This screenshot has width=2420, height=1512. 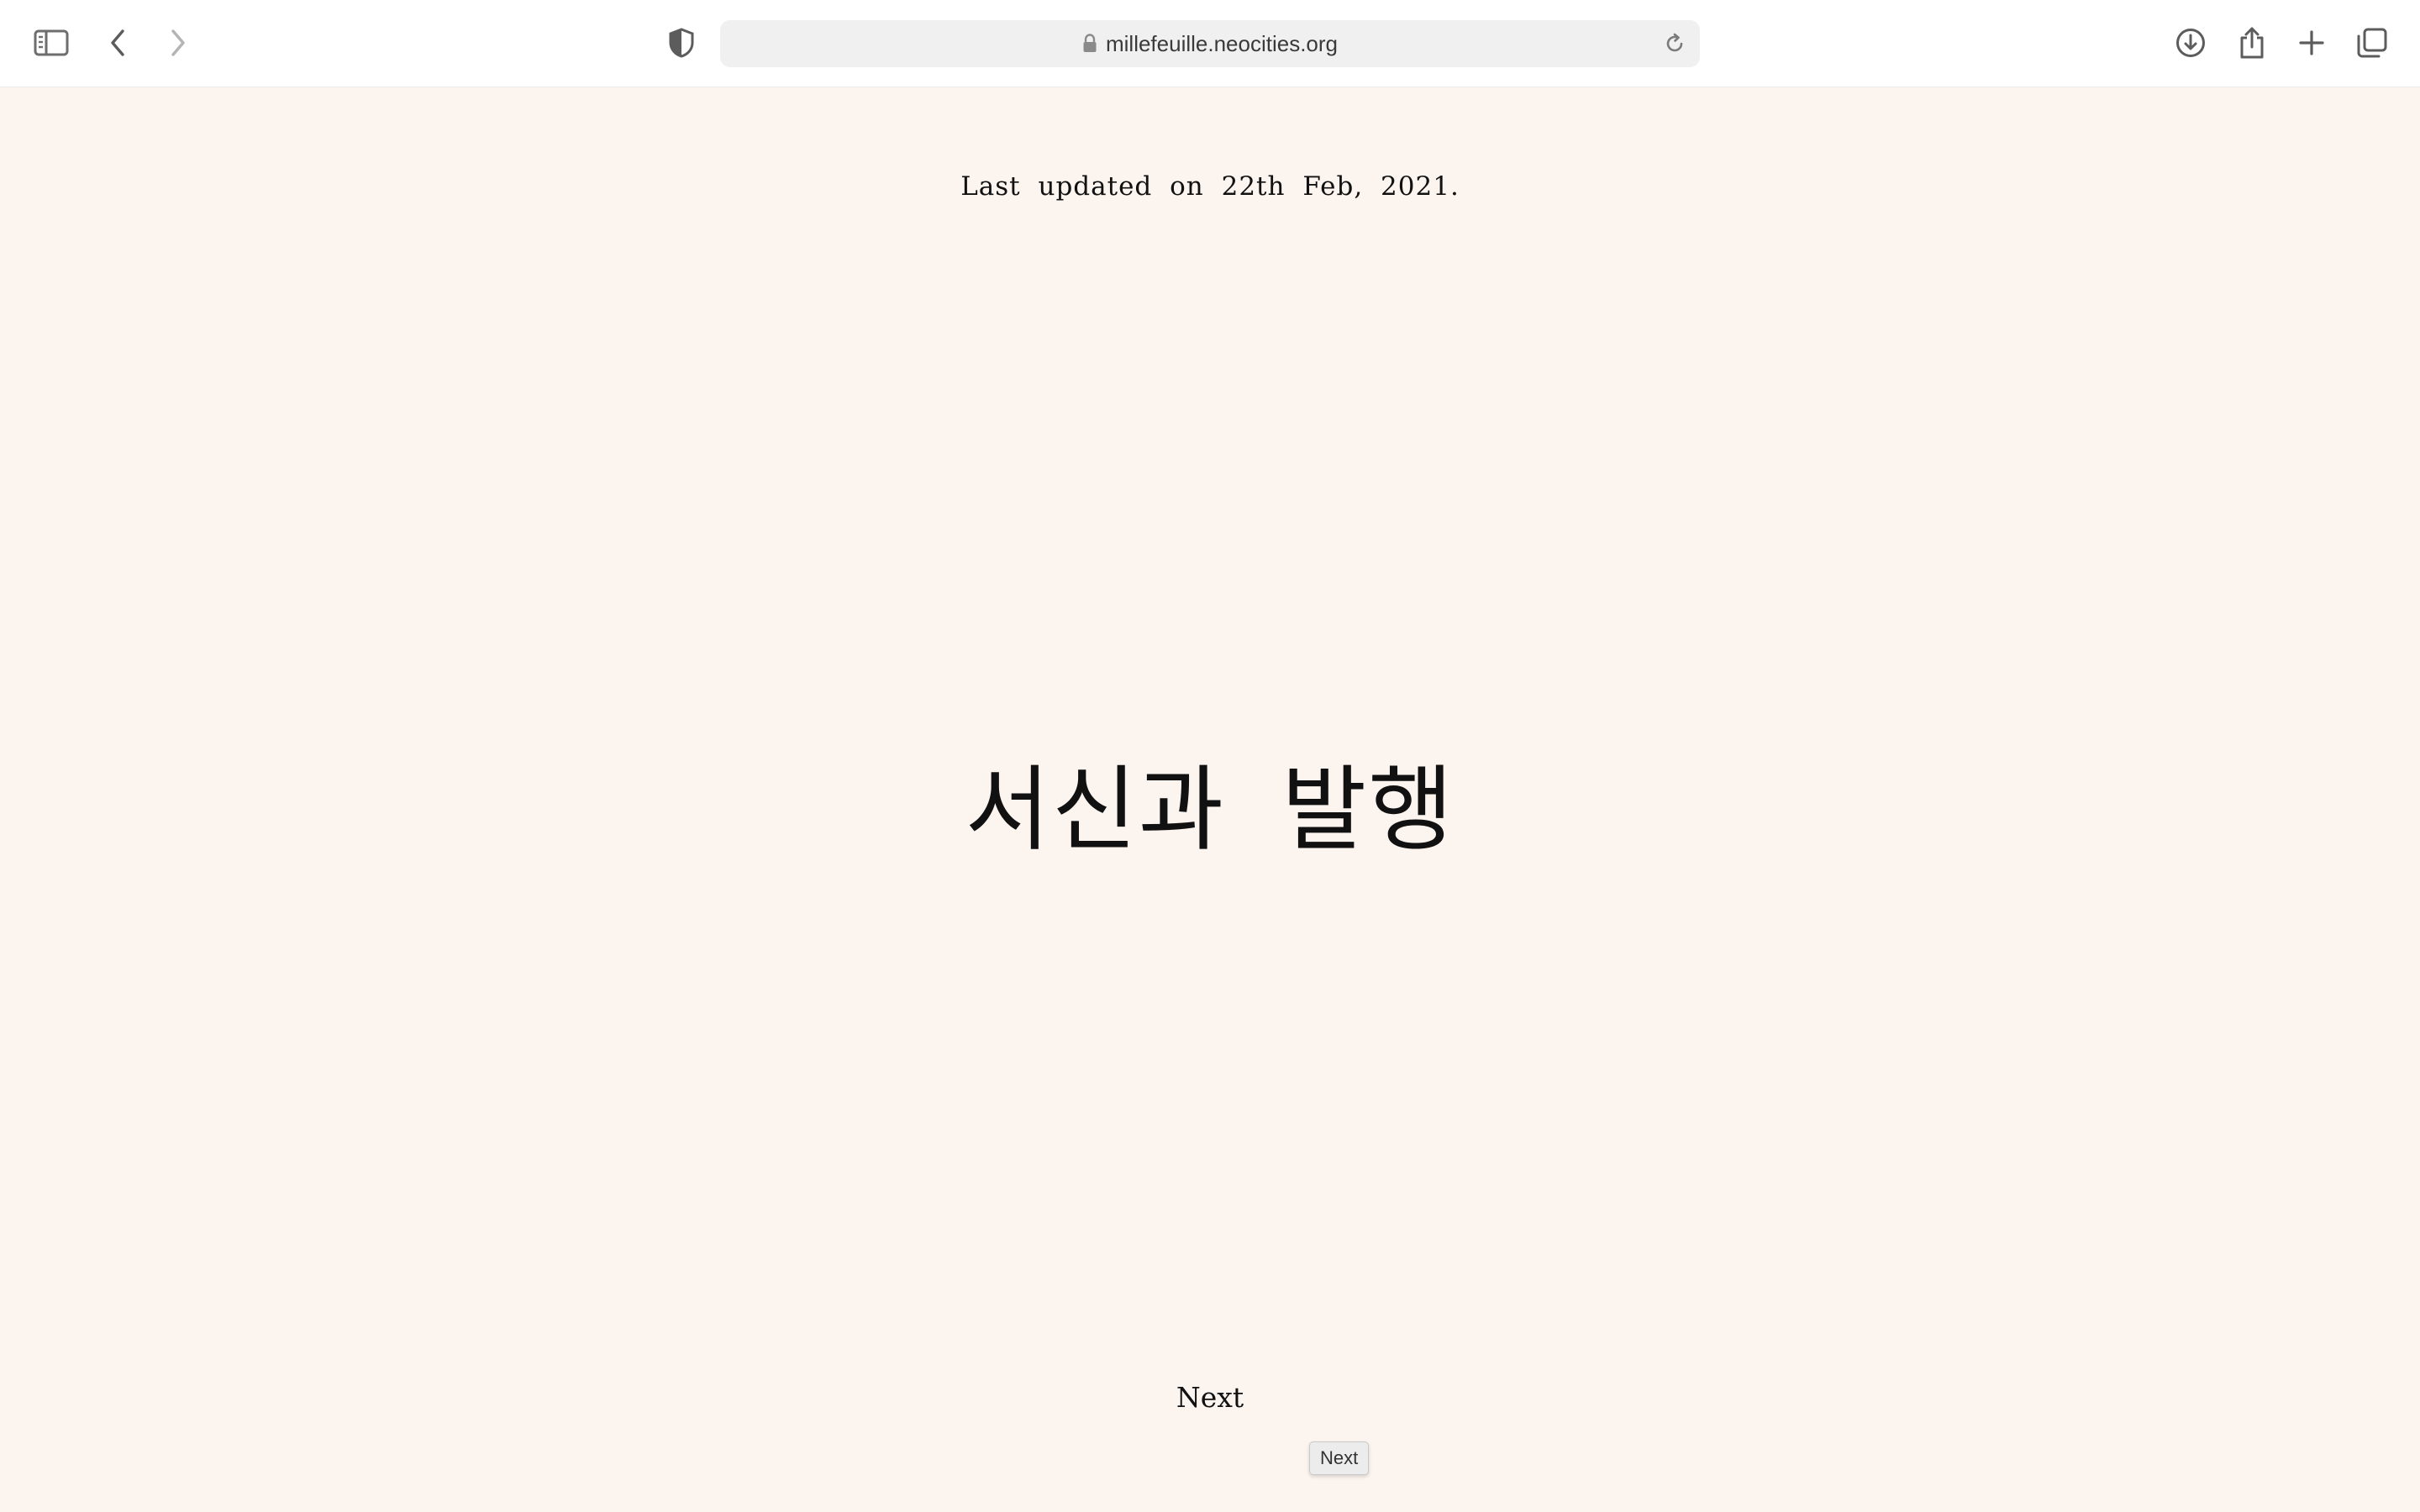 I want to click on address-bar: millefeuille.neocities.org, so click(x=1210, y=43).